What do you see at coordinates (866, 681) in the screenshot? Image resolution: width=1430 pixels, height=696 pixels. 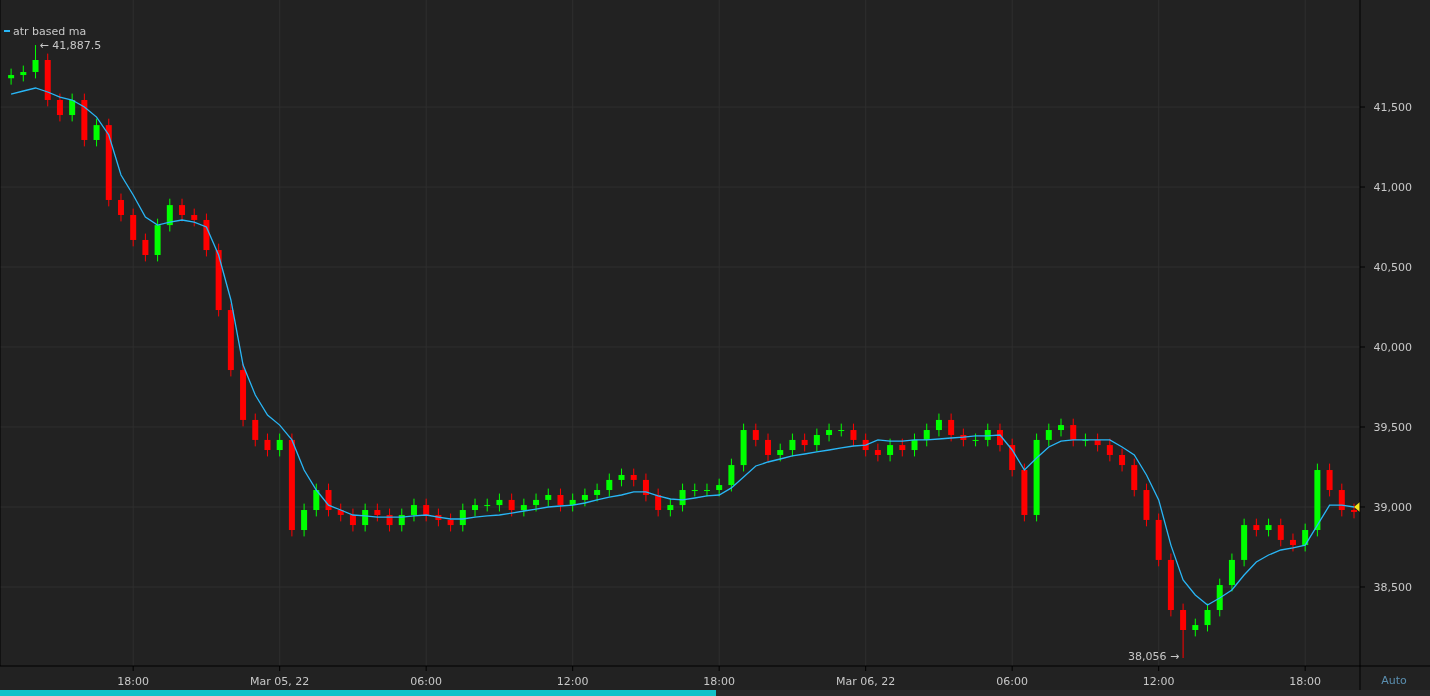 I see `x-axis-label: Mar 06, 22` at bounding box center [866, 681].